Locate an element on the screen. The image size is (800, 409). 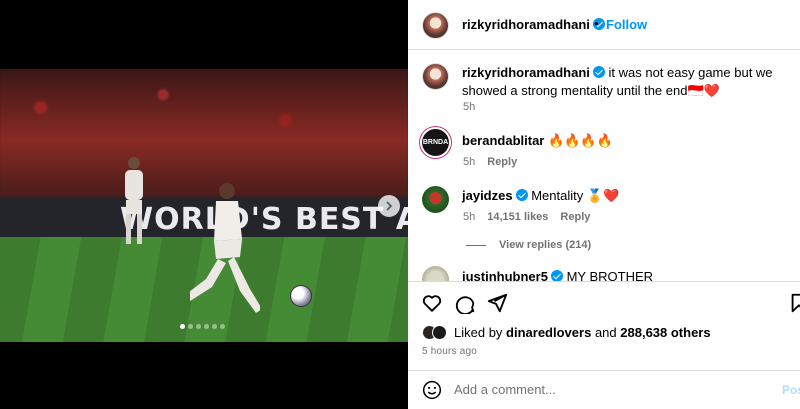
author-avatar is located at coordinates (435, 25).